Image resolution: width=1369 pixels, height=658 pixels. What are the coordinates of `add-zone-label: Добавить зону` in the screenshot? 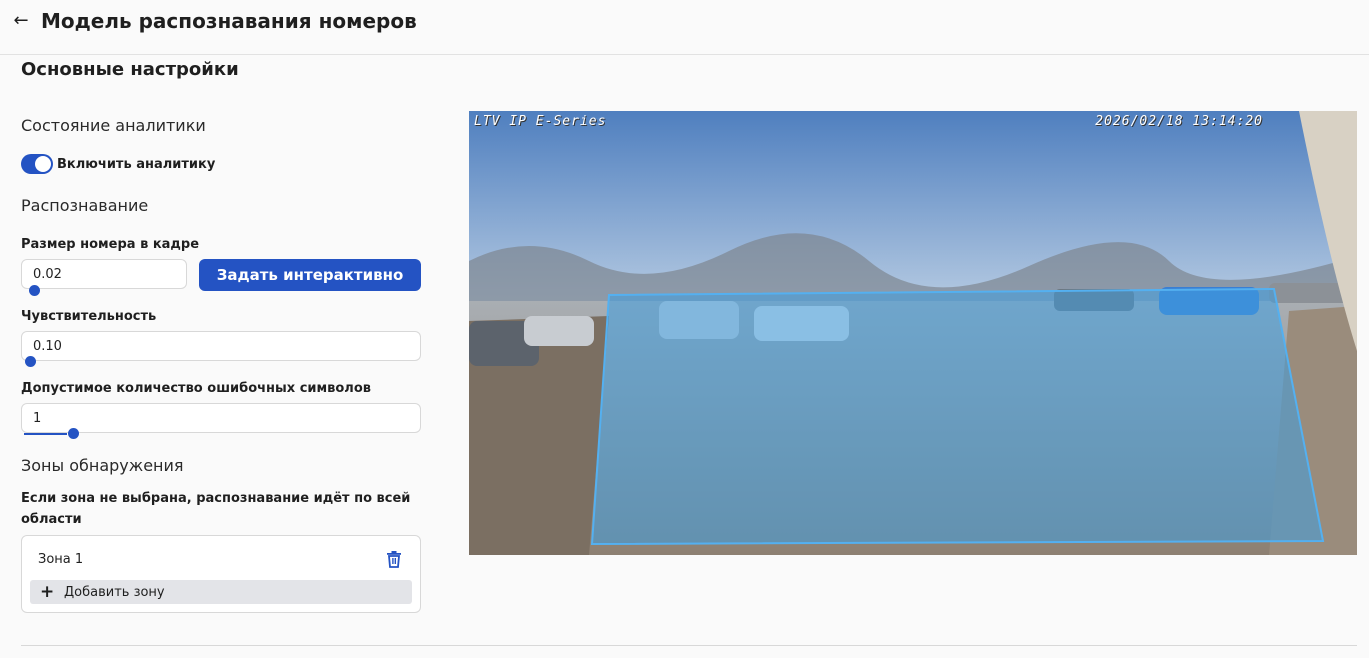 It's located at (114, 592).